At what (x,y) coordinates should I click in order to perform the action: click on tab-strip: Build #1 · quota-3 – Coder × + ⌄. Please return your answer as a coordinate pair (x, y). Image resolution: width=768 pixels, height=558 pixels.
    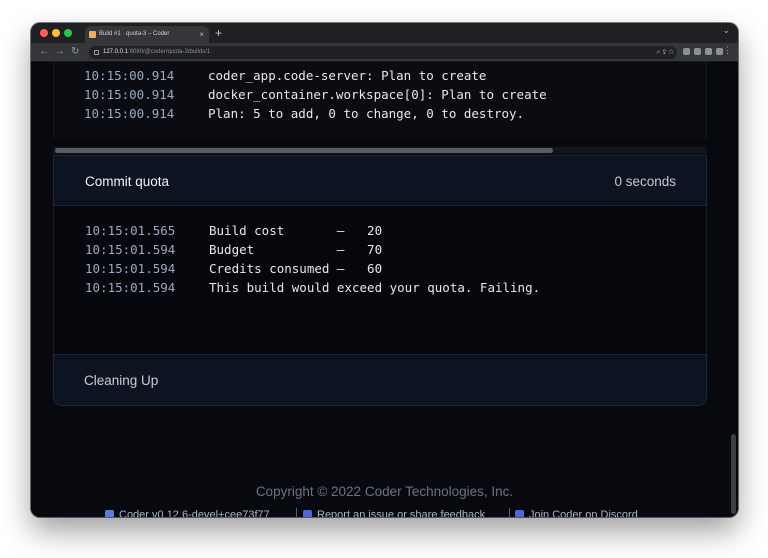
    Looking at the image, I should click on (384, 33).